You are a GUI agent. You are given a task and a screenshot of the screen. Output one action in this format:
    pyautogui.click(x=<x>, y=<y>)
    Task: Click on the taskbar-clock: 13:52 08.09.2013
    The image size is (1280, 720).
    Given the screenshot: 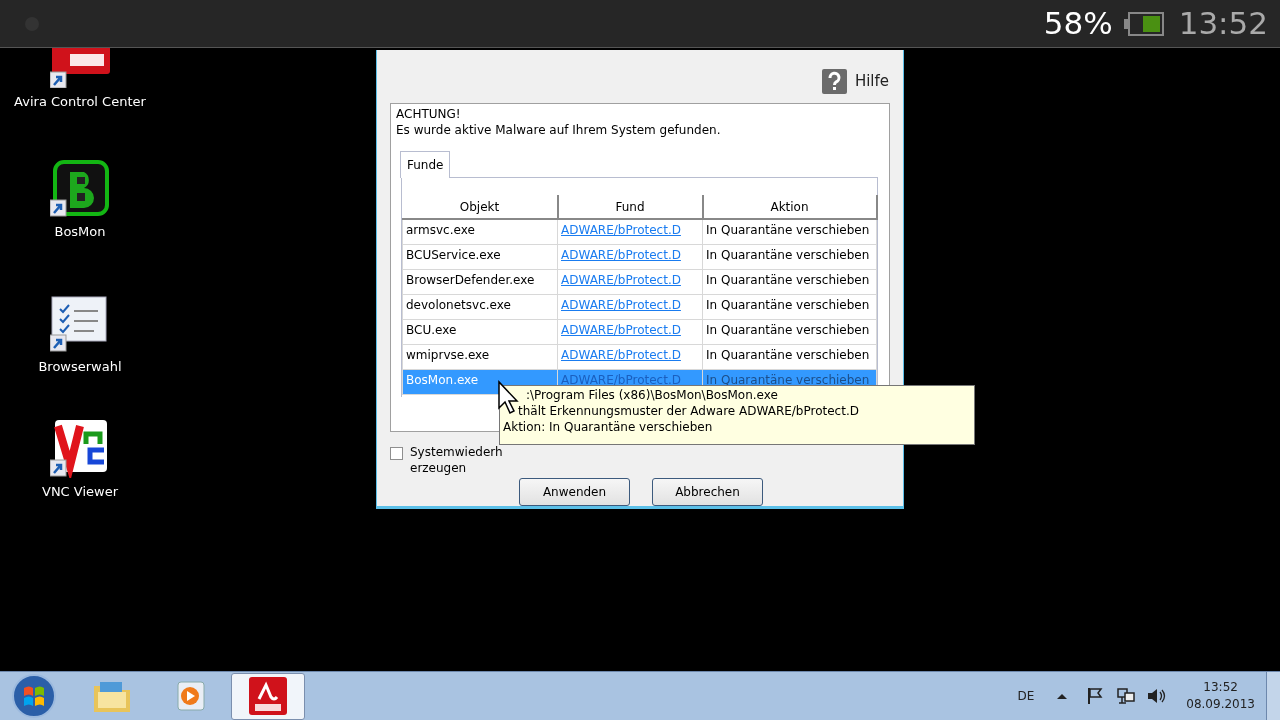 What is the action you would take?
    pyautogui.click(x=1220, y=696)
    